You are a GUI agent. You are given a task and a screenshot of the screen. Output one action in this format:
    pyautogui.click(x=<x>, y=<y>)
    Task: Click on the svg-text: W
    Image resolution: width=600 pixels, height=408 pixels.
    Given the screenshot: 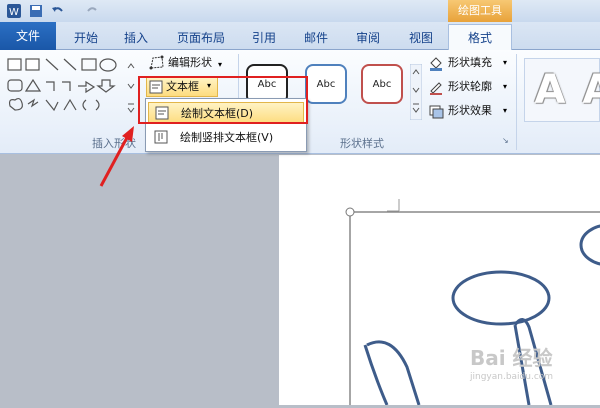 What is the action you would take?
    pyautogui.click(x=14, y=12)
    